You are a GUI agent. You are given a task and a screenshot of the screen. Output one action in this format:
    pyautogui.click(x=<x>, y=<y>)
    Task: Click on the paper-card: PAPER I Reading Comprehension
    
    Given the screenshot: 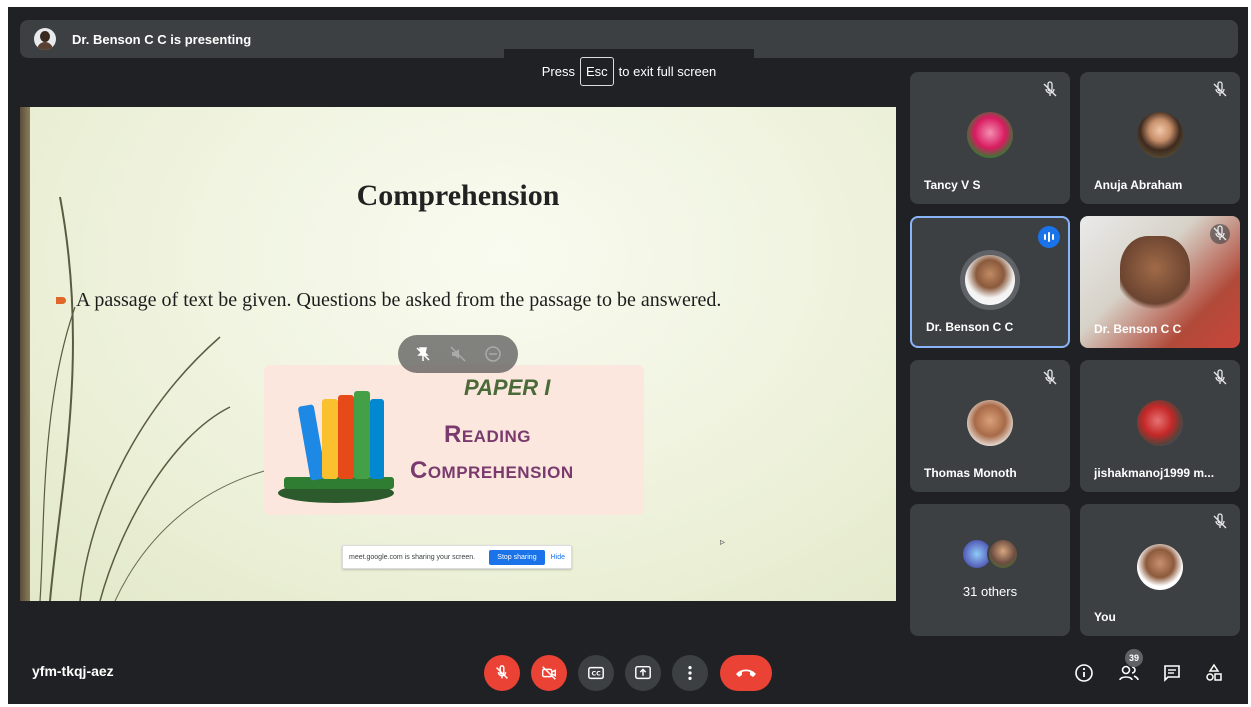 What is the action you would take?
    pyautogui.click(x=454, y=440)
    